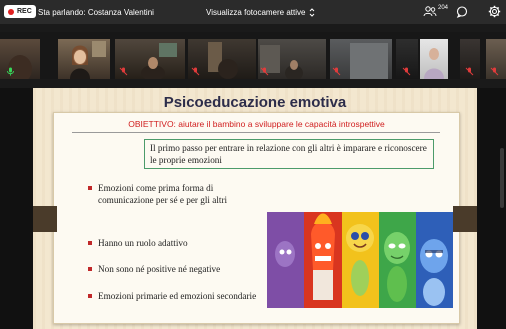 The image size is (506, 329). Describe the element at coordinates (11, 11) in the screenshot. I see `record-dot-icon` at that location.